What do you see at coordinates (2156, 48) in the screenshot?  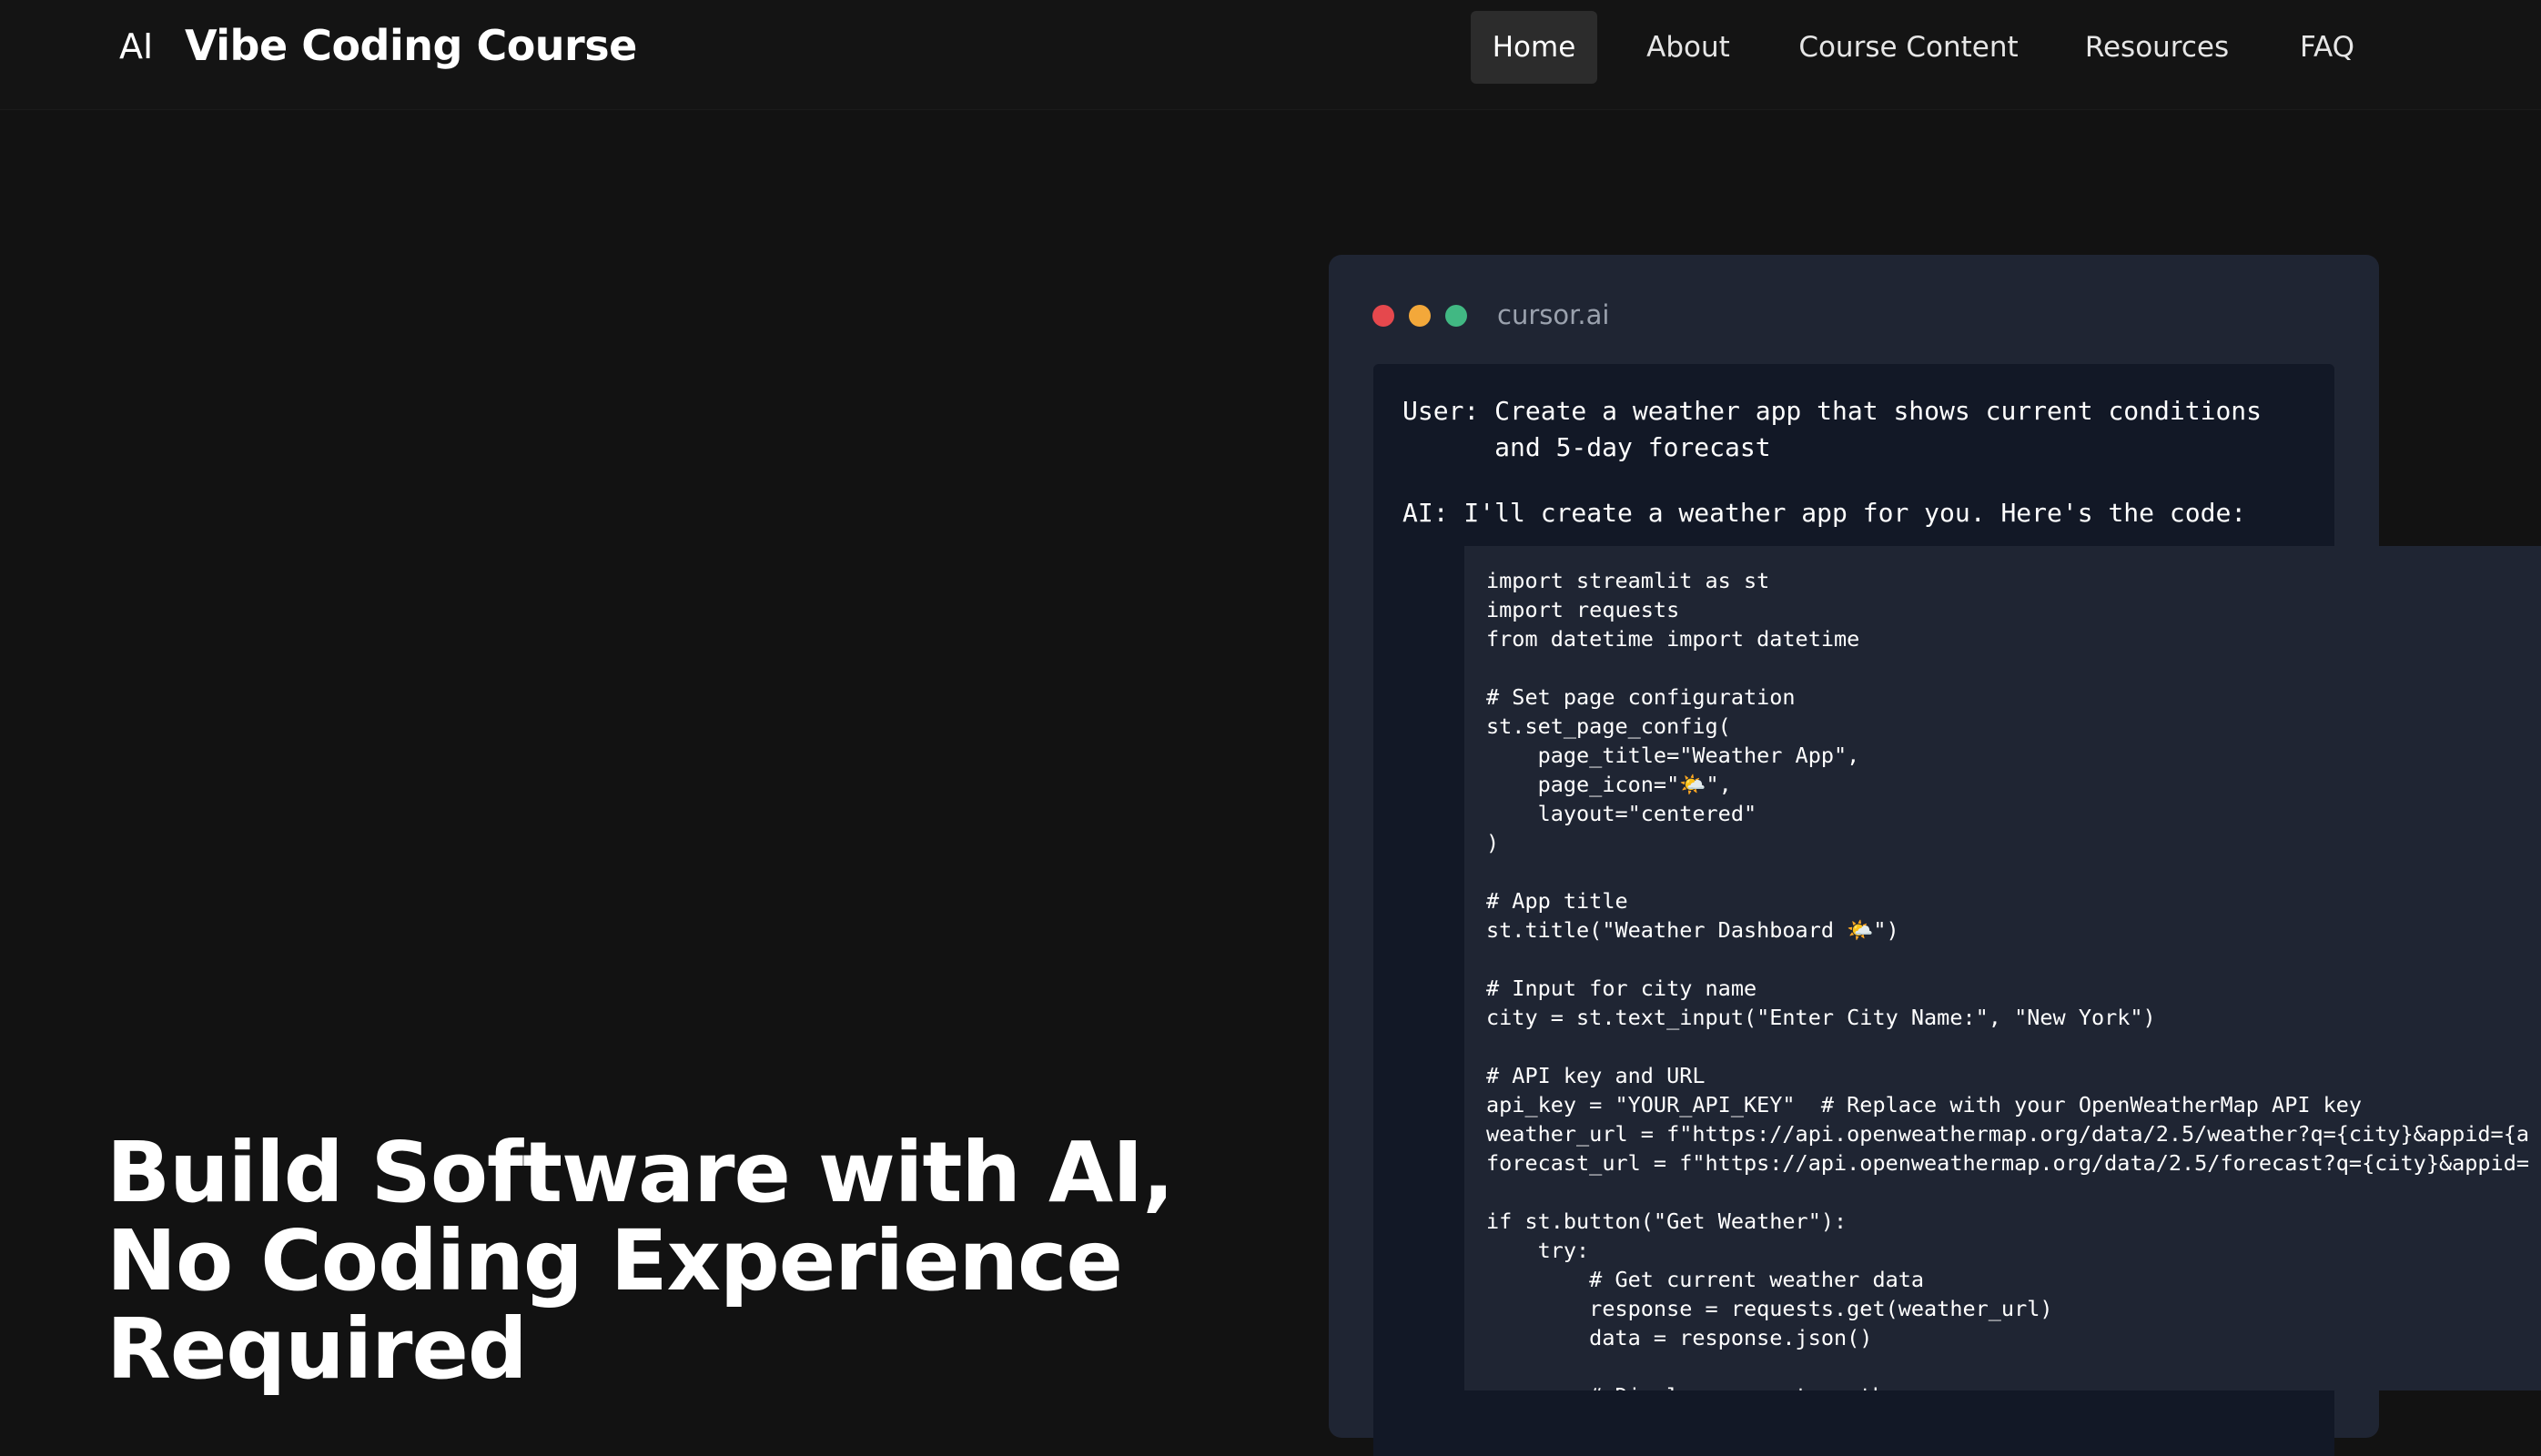 I see `nav-resources: Resources` at bounding box center [2156, 48].